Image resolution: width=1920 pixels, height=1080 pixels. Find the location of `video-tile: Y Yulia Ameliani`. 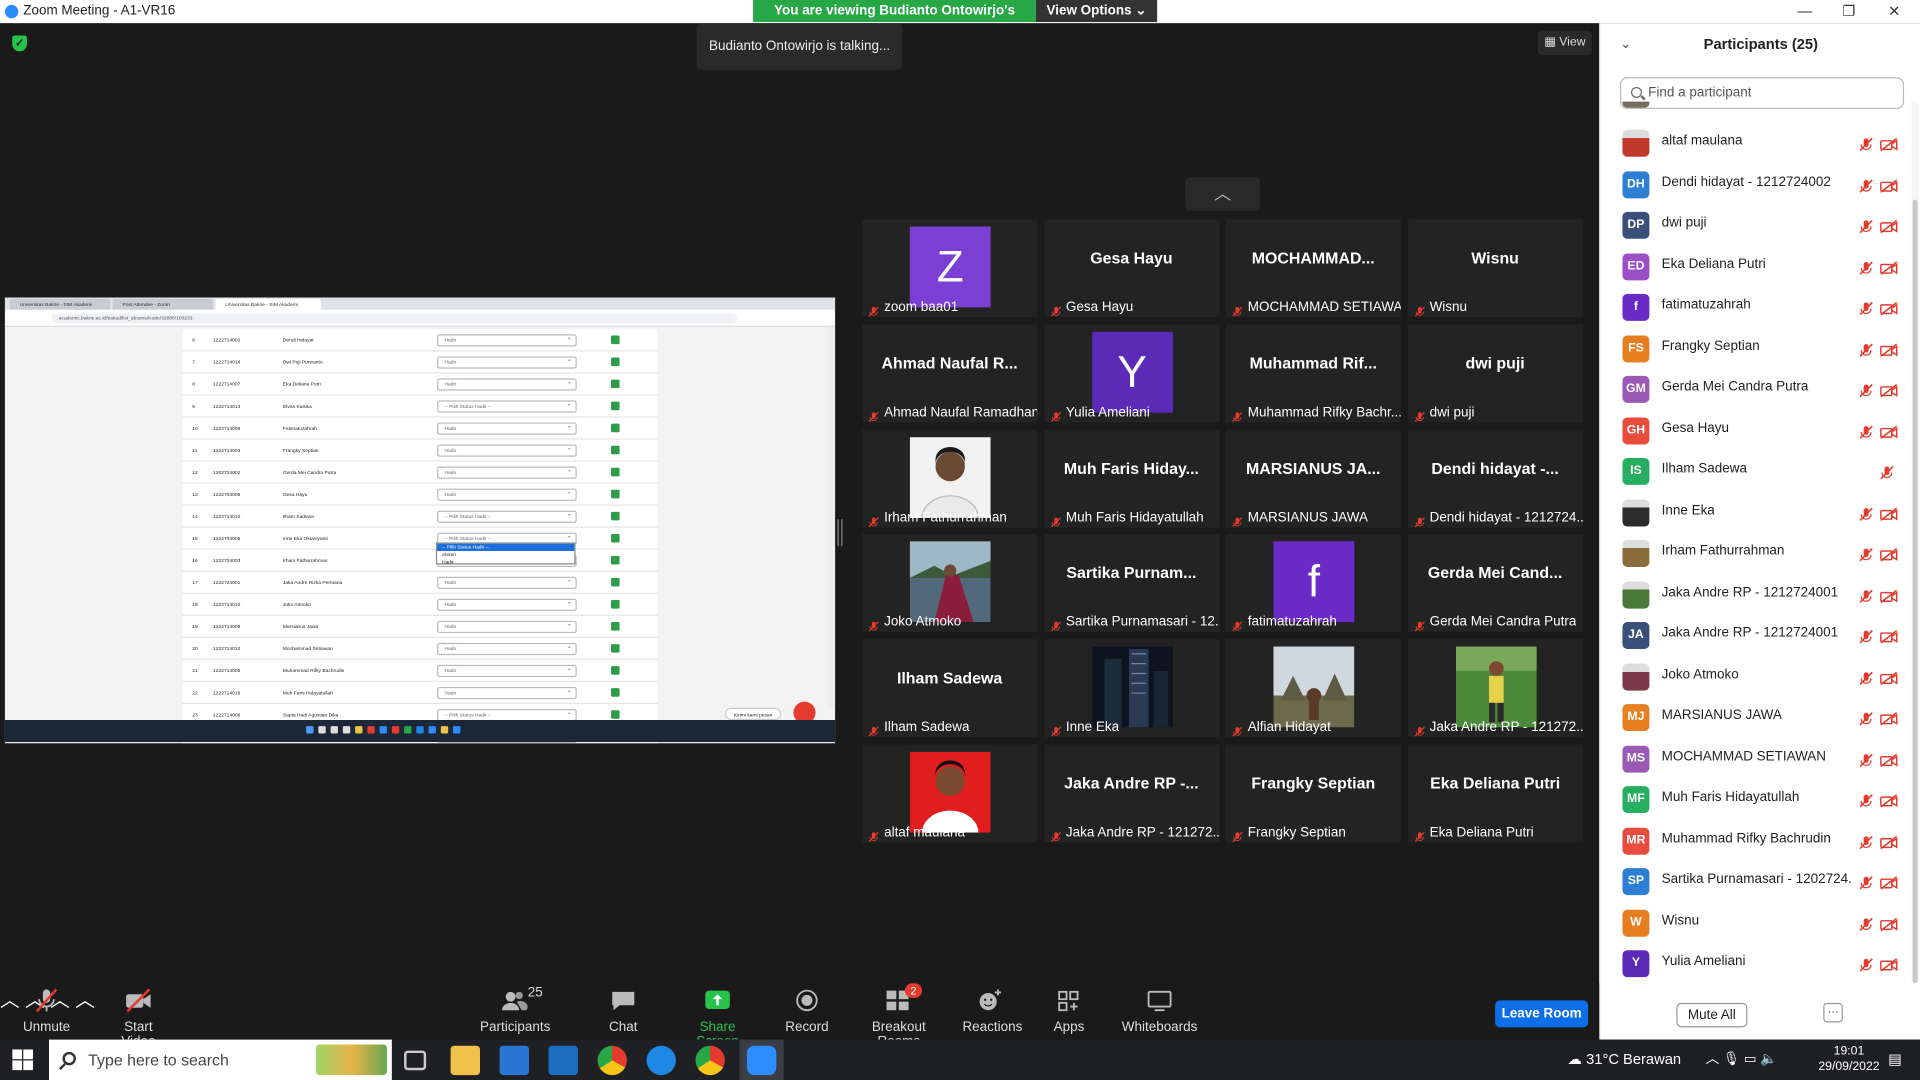

video-tile: Y Yulia Ameliani is located at coordinates (1131, 373).